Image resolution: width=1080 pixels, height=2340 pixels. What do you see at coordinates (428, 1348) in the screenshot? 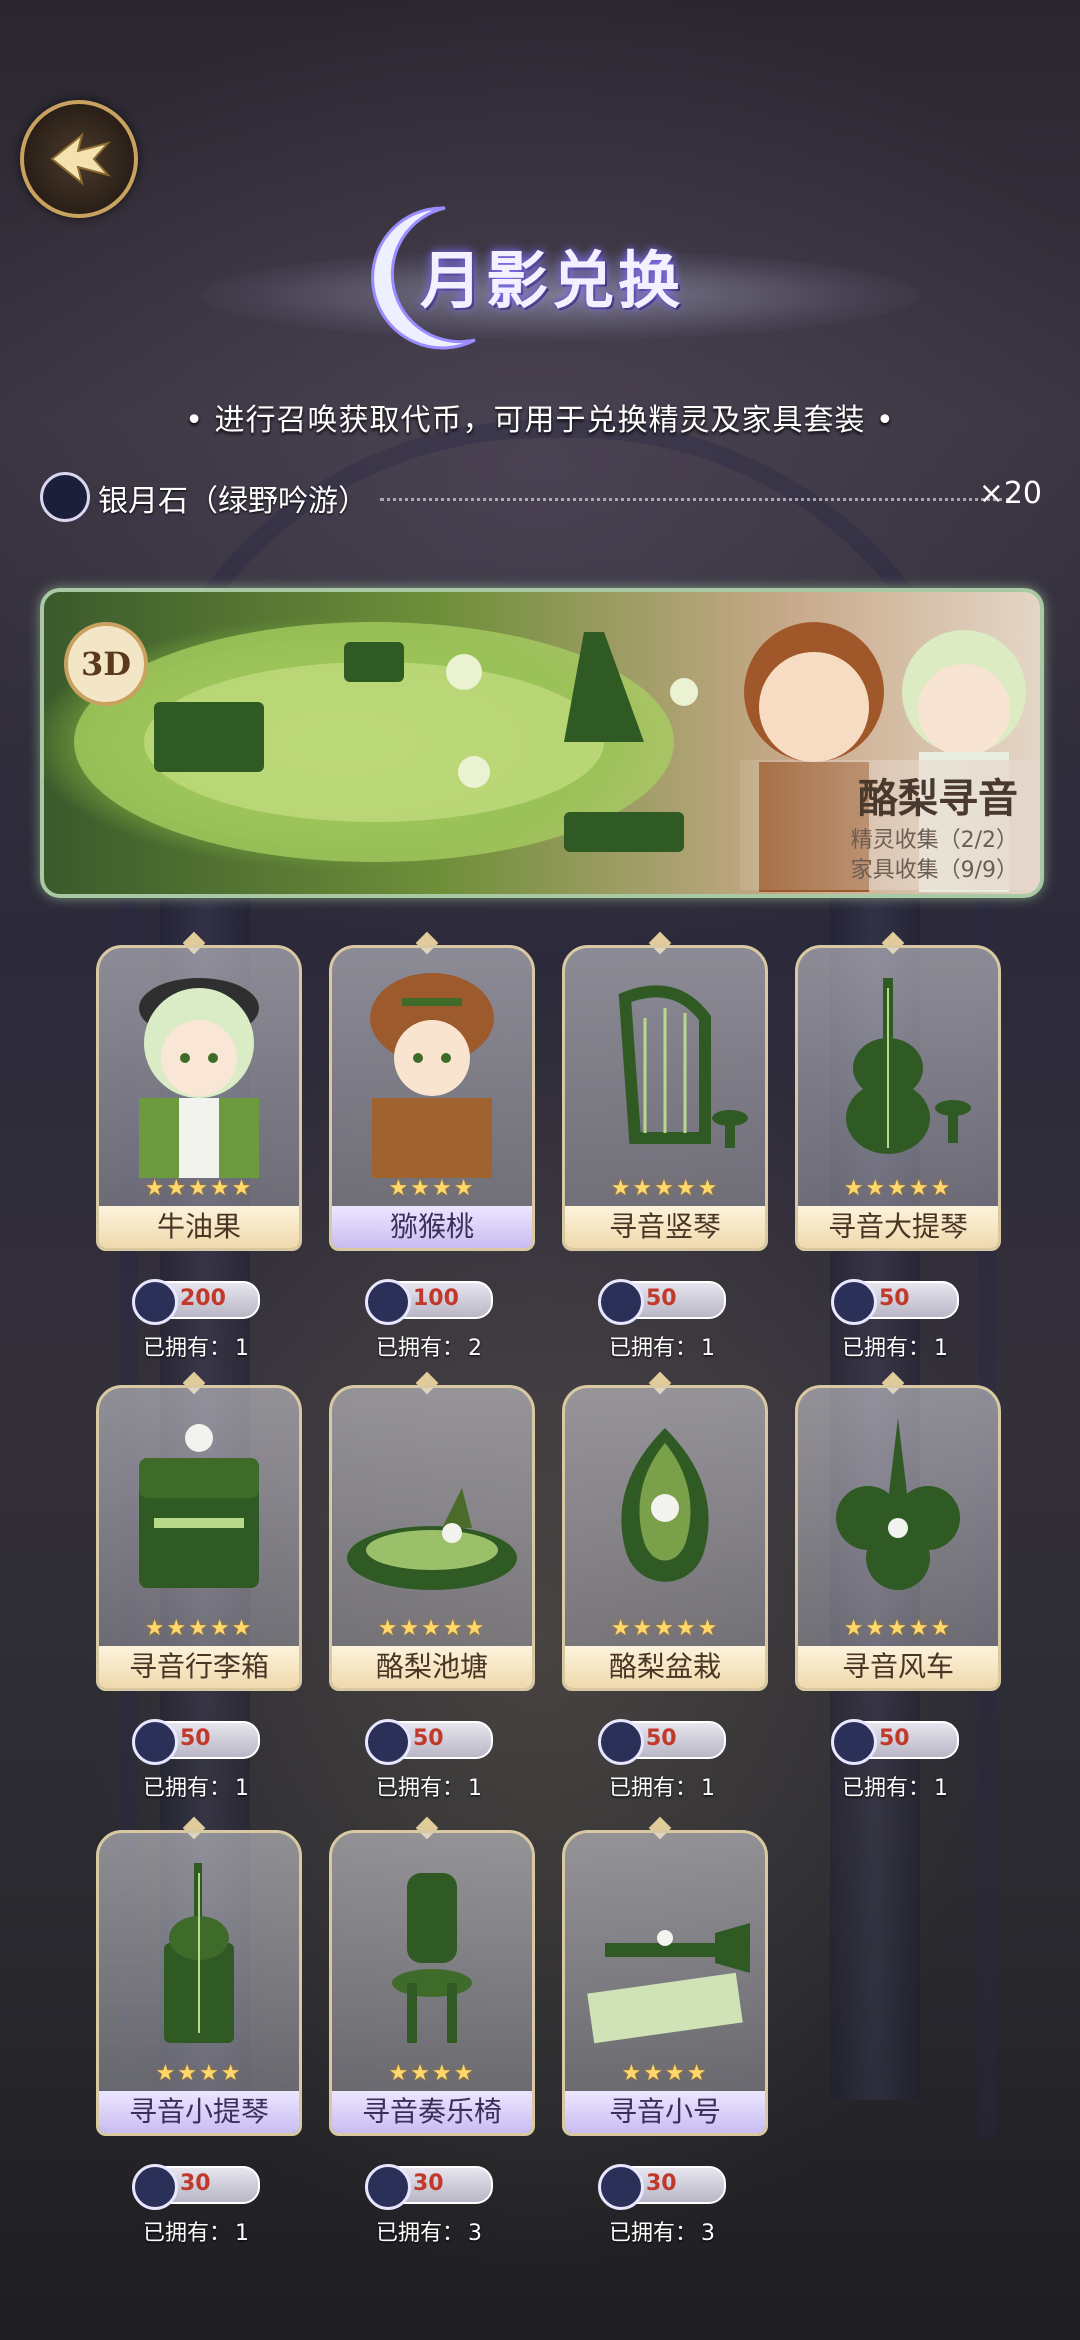
I see `owned-count: 已拥有： 2` at bounding box center [428, 1348].